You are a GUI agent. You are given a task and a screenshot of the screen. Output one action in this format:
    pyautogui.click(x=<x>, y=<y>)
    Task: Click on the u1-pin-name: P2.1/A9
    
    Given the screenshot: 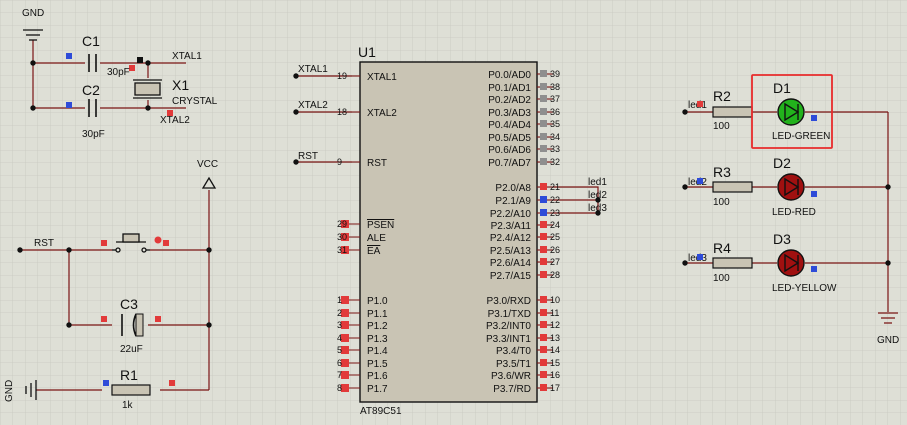 What is the action you would take?
    pyautogui.click(x=513, y=201)
    